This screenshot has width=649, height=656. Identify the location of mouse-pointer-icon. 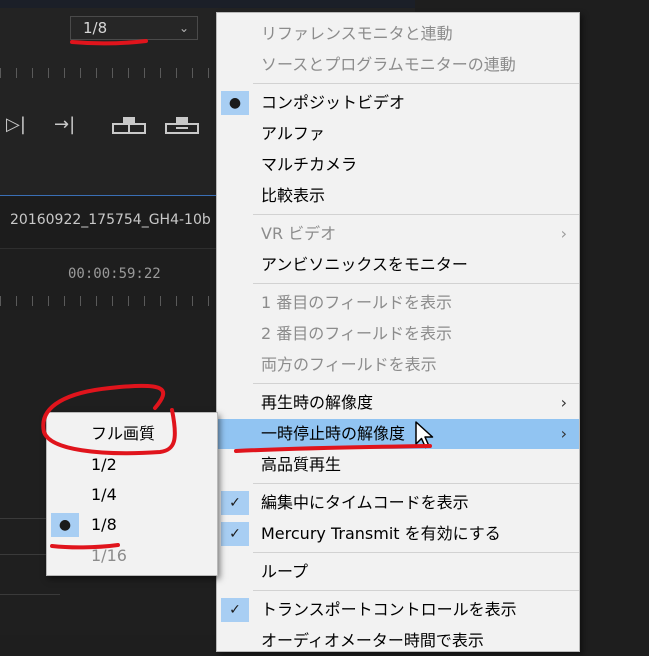
(425, 437).